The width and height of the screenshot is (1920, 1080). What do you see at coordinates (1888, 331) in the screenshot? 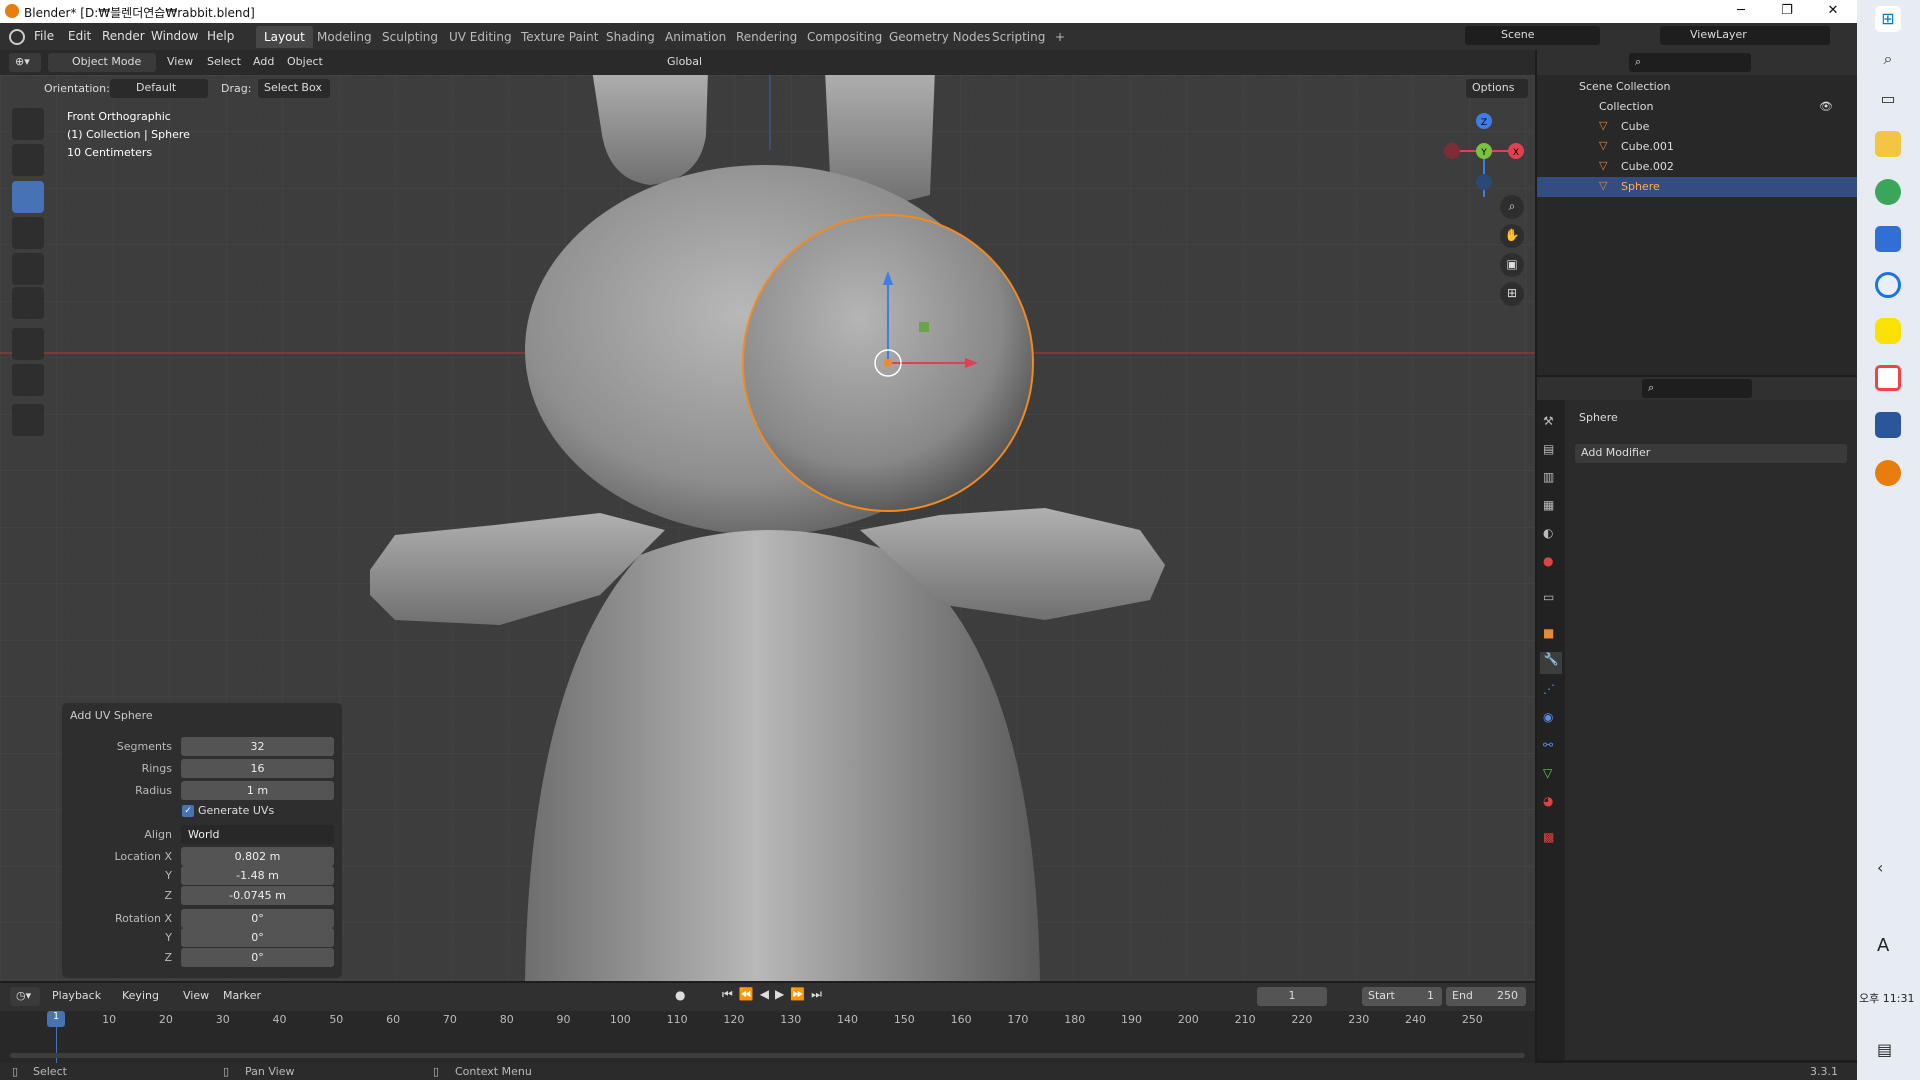
I see `kakaotalk-icon` at bounding box center [1888, 331].